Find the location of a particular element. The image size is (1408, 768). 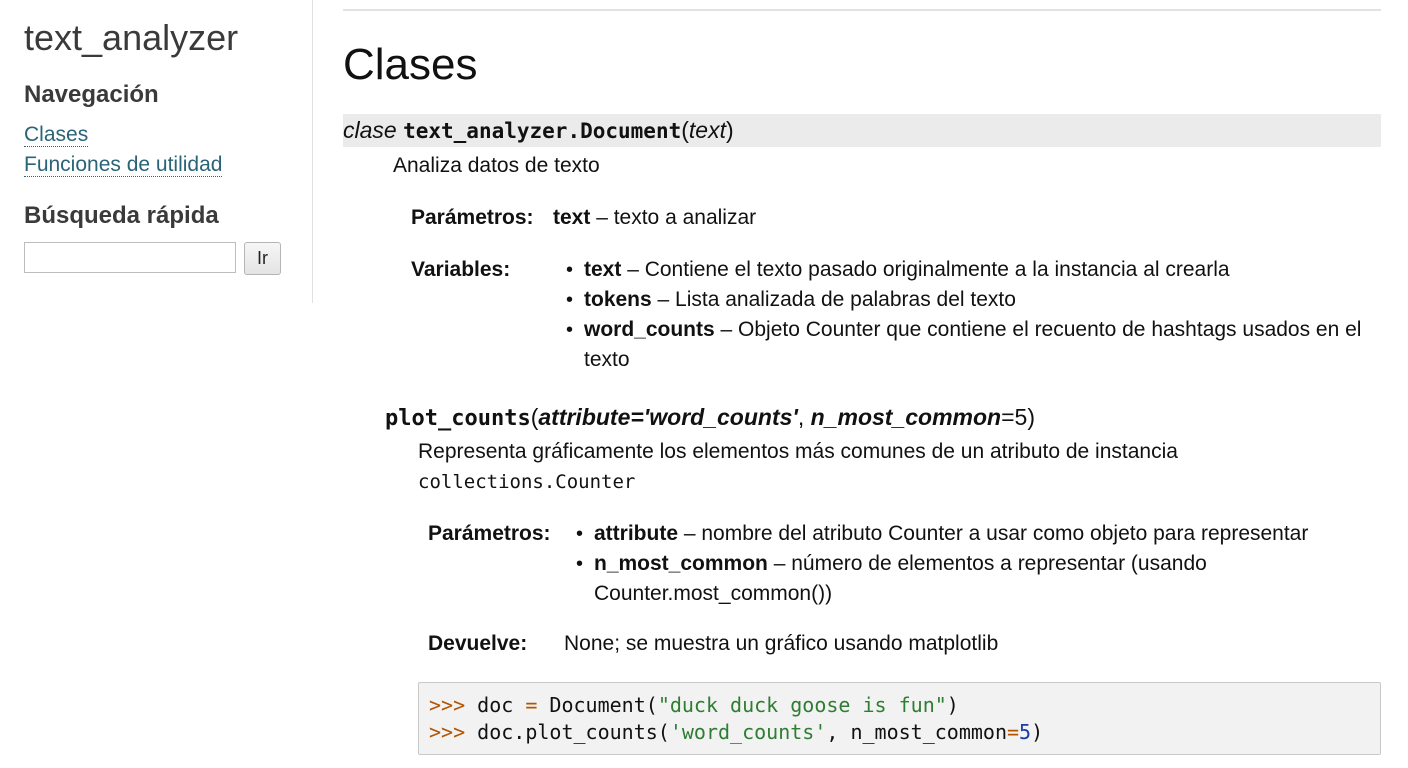

navigation-heading: Navegación is located at coordinates (91, 94).